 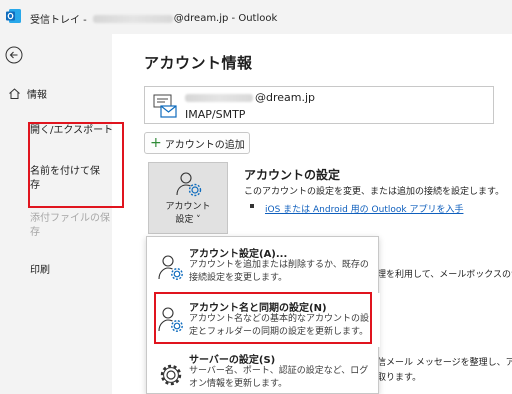 I want to click on title-app-name: Outlook, so click(x=258, y=18).